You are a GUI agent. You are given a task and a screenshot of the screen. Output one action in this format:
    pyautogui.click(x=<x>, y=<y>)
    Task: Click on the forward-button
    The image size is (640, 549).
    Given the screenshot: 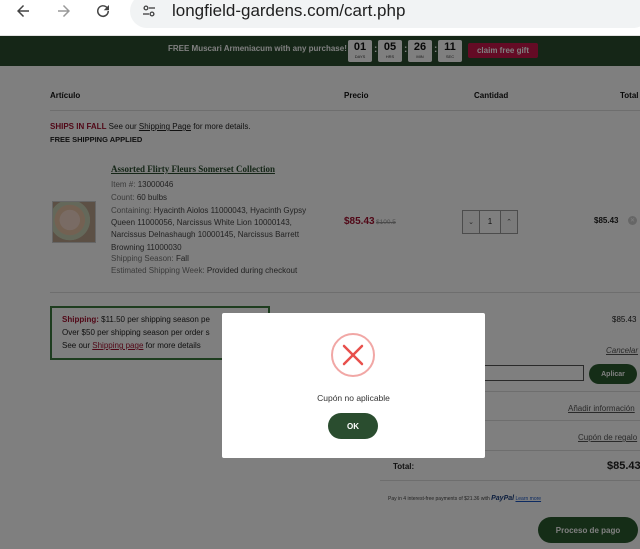 What is the action you would take?
    pyautogui.click(x=64, y=11)
    